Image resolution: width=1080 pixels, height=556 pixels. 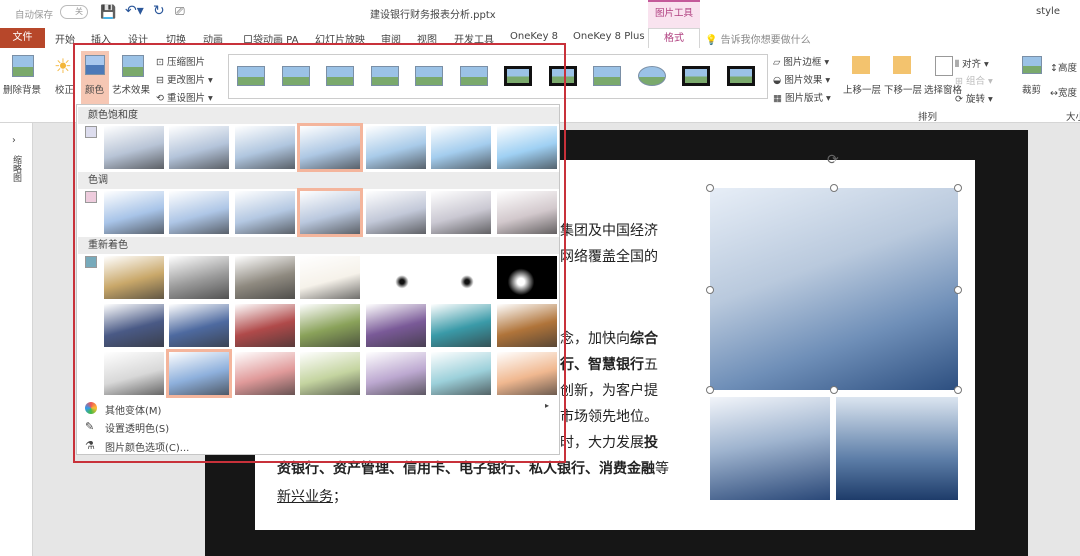 I want to click on send-backward-button: 下移一层, so click(x=903, y=89).